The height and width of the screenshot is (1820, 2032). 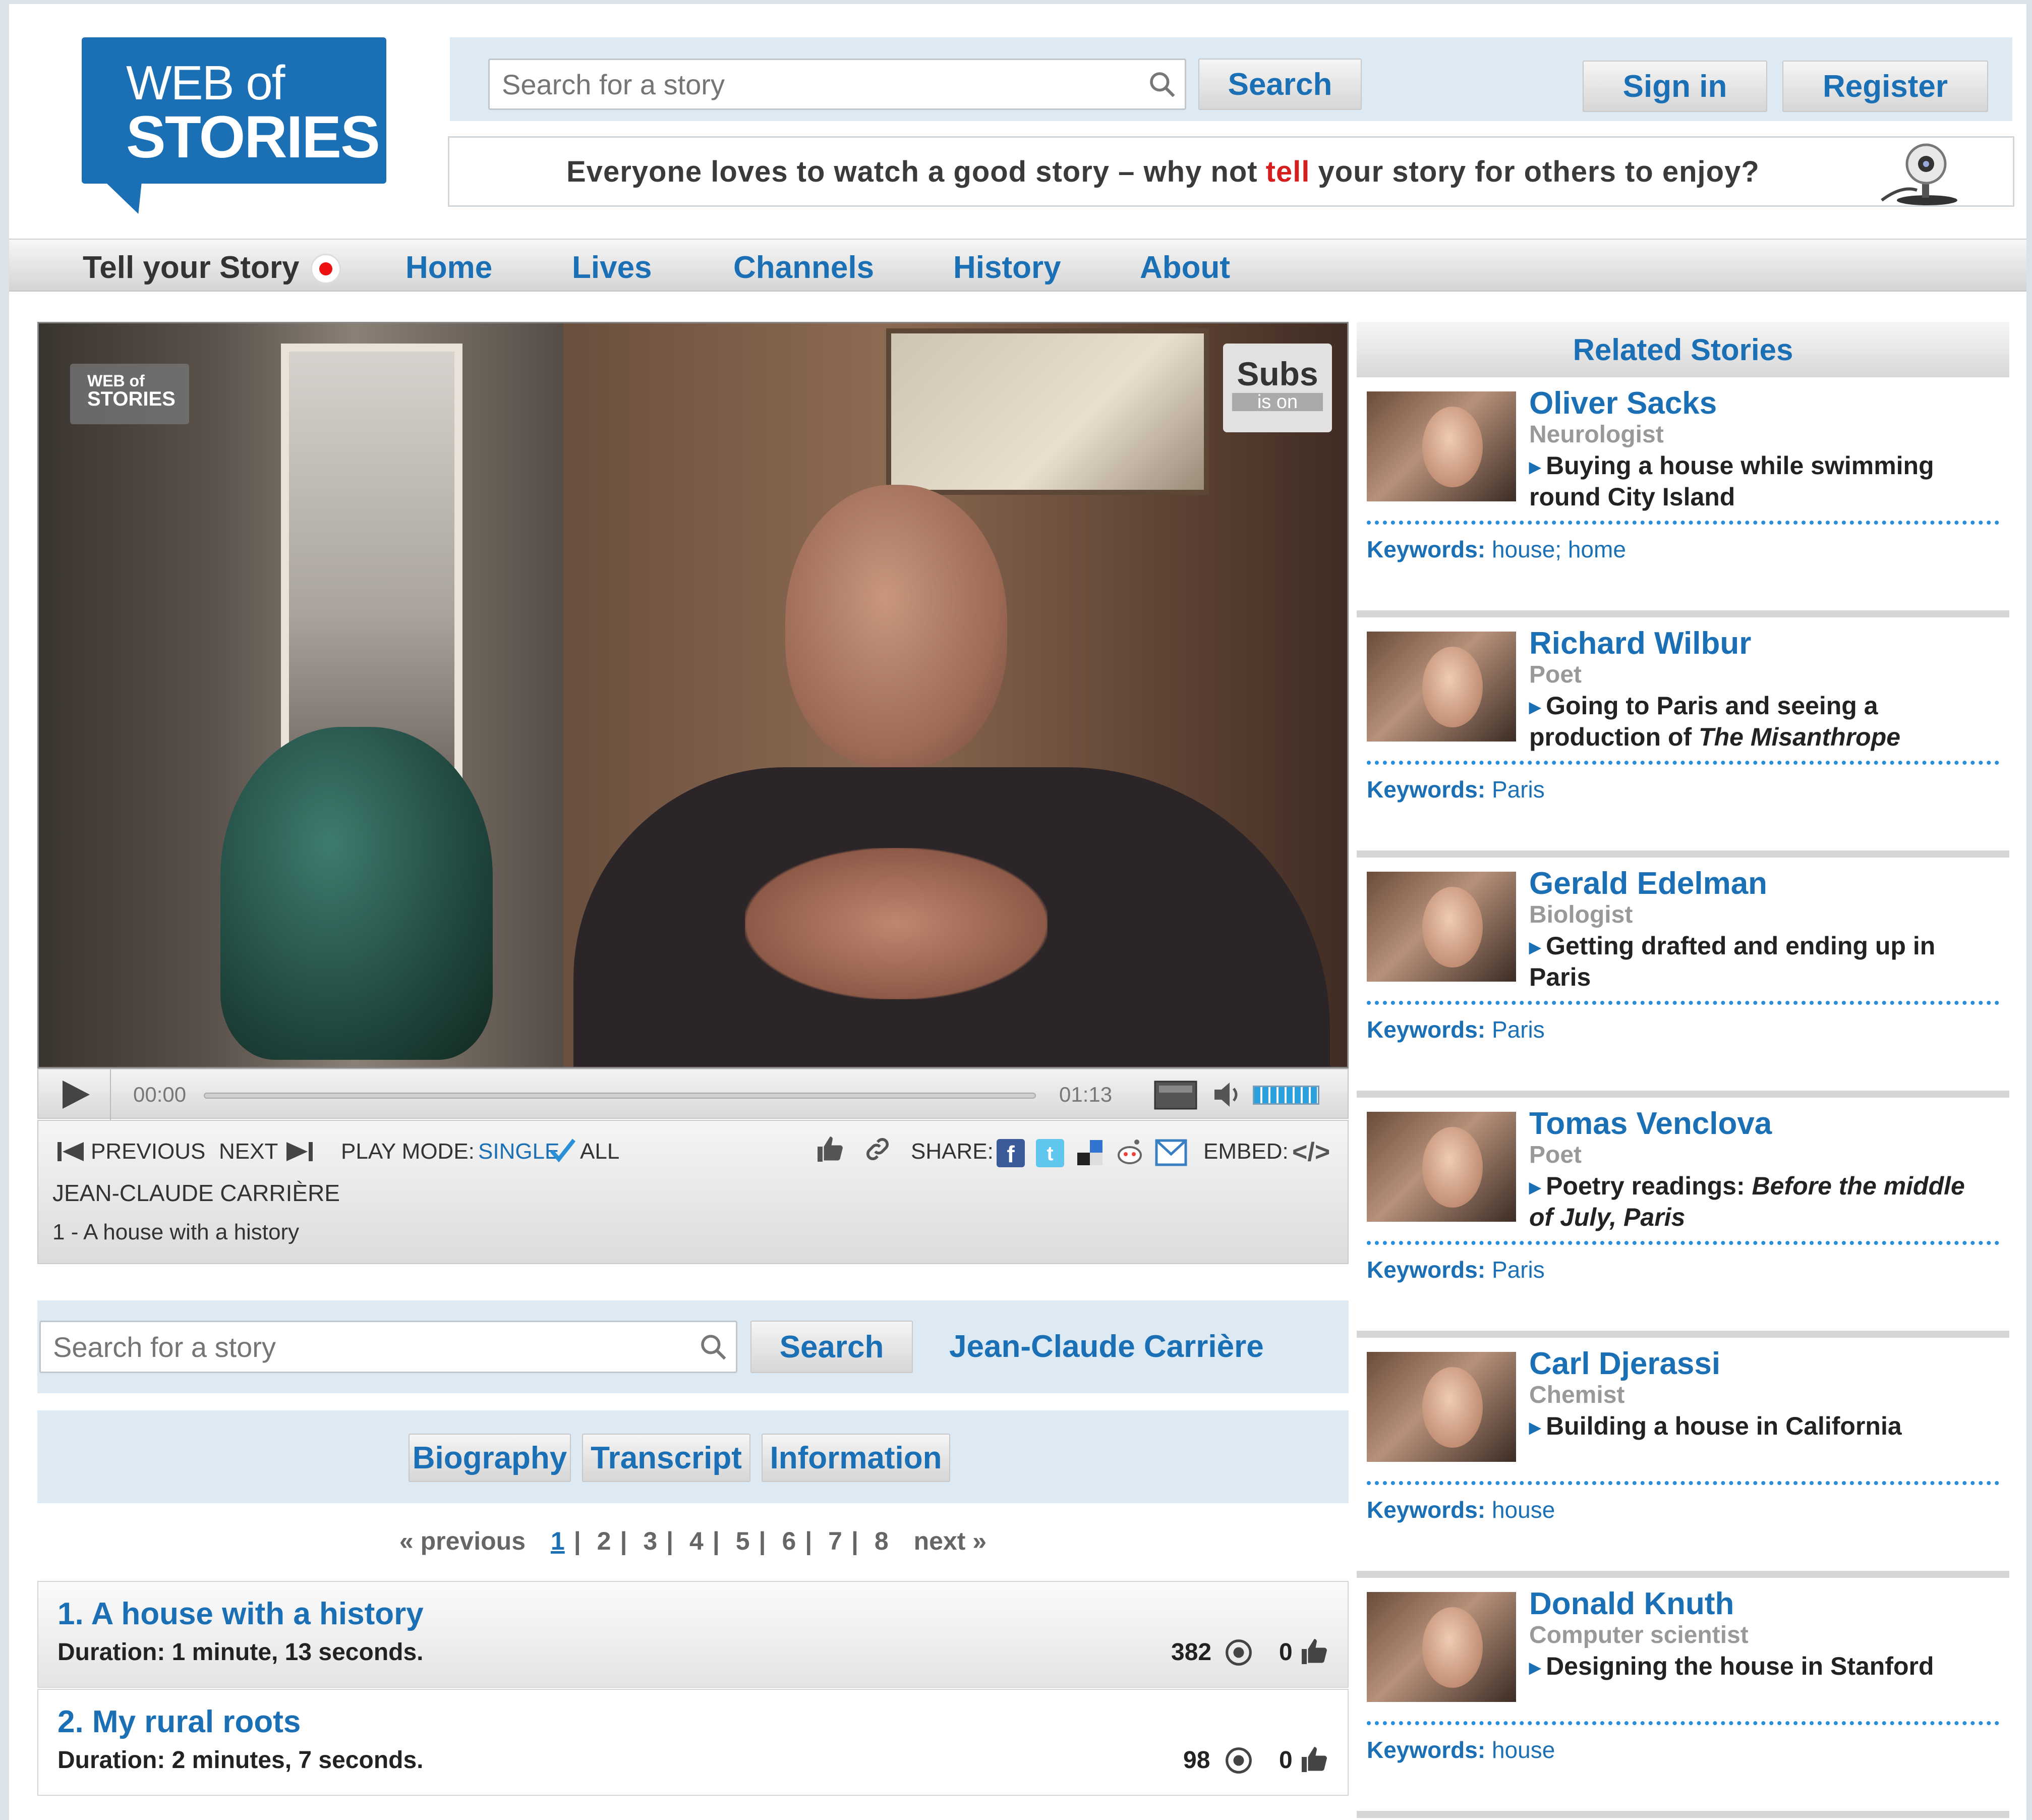 I want to click on pager-page-6: 6, so click(x=789, y=1541).